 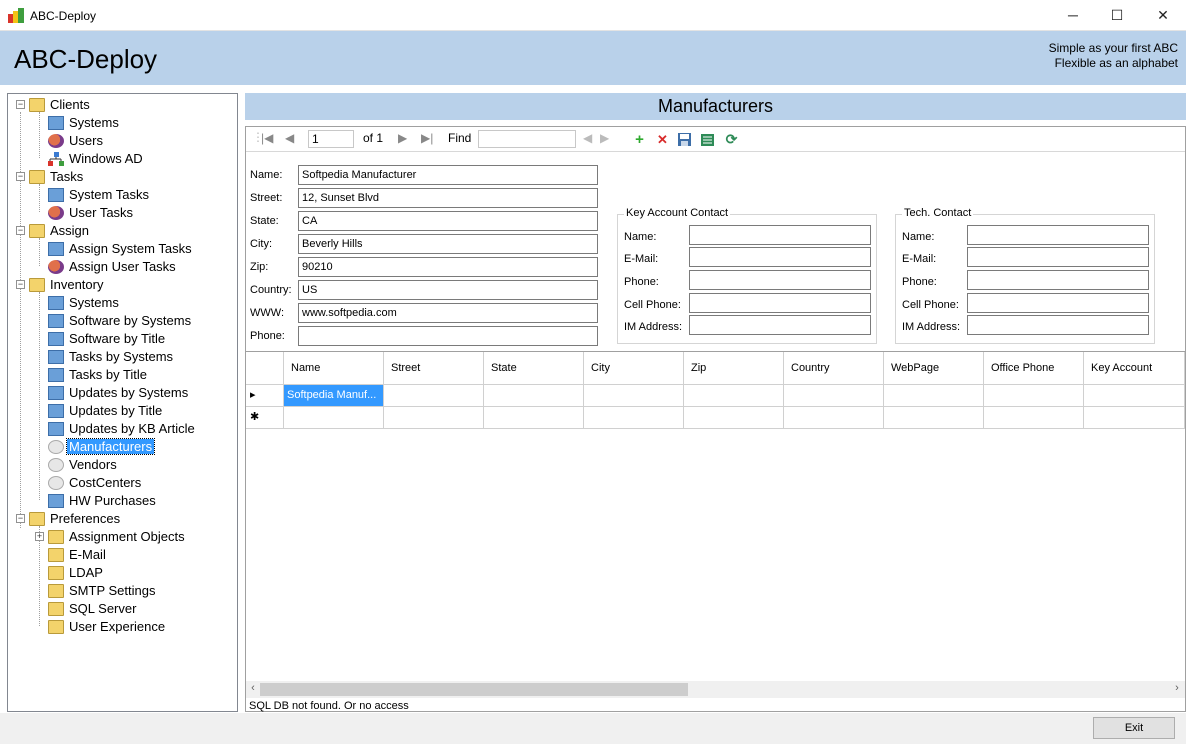 I want to click on tc-im-field, so click(x=1058, y=325).